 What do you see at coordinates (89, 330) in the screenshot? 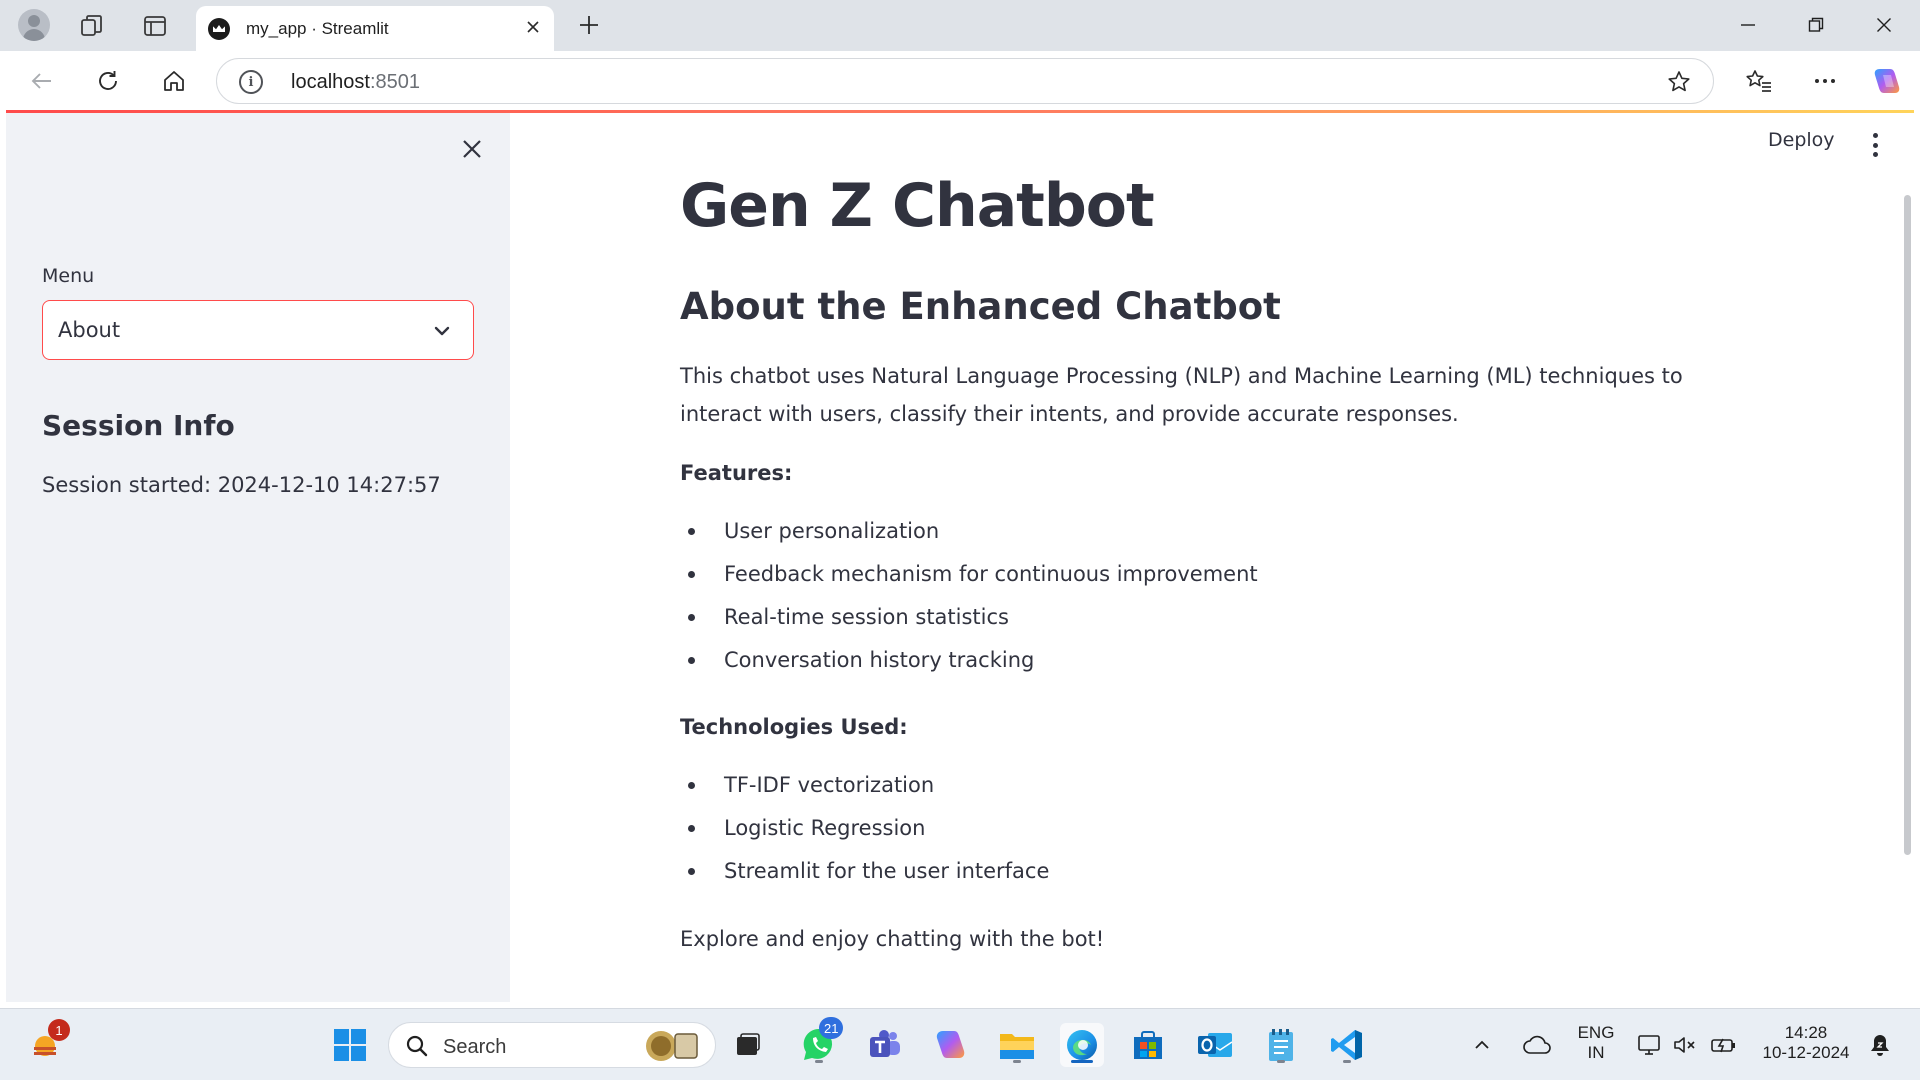
I see `menu-select-value: About` at bounding box center [89, 330].